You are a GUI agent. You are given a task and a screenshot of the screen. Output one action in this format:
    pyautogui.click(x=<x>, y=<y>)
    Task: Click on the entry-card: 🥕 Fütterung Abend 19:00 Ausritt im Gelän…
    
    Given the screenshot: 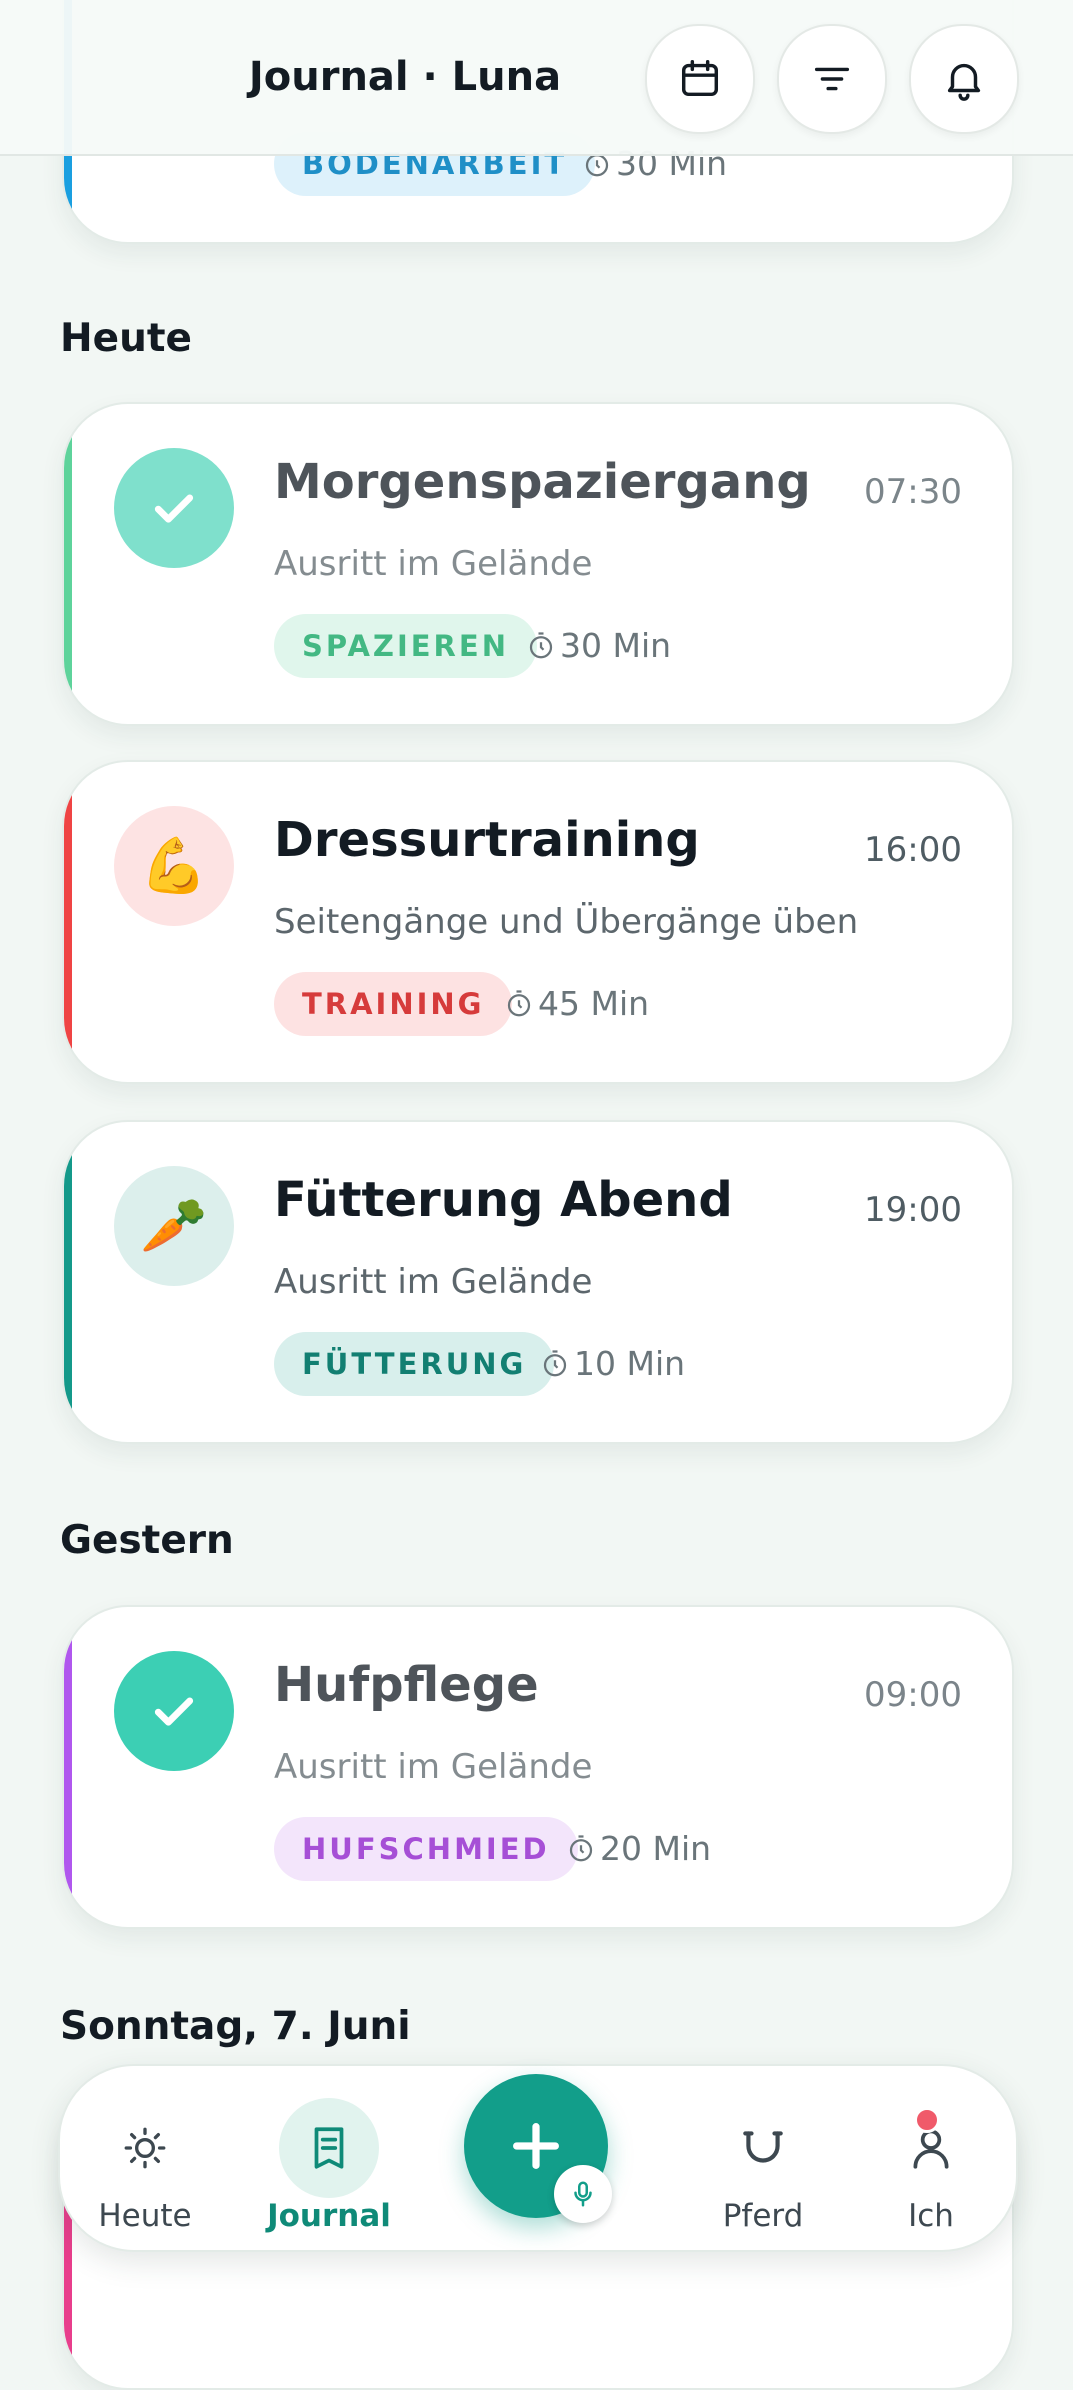 What is the action you would take?
    pyautogui.click(x=538, y=1282)
    